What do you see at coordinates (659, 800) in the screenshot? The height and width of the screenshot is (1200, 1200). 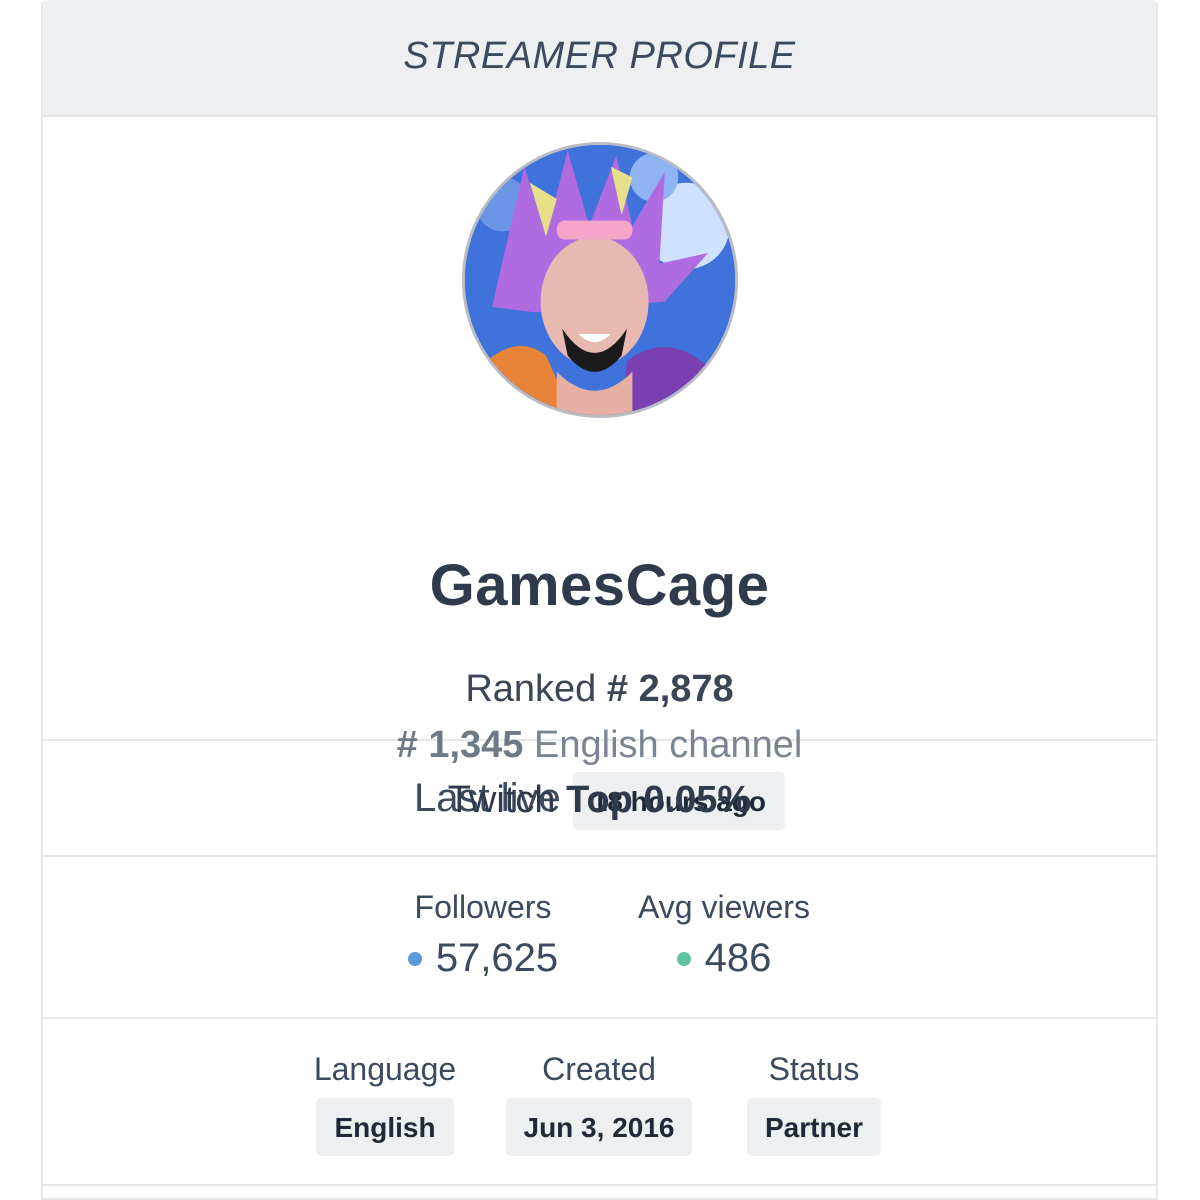 I see `top-percentile-value: Top 0.05%` at bounding box center [659, 800].